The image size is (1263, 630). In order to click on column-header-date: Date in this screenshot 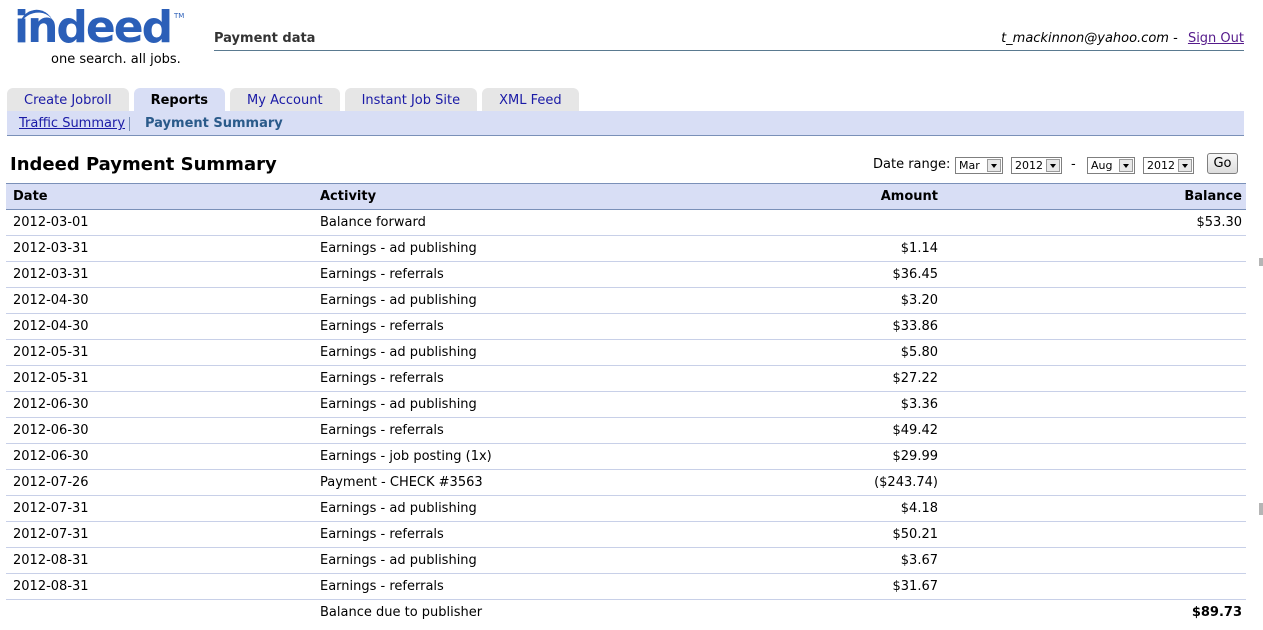, I will do `click(159, 196)`.